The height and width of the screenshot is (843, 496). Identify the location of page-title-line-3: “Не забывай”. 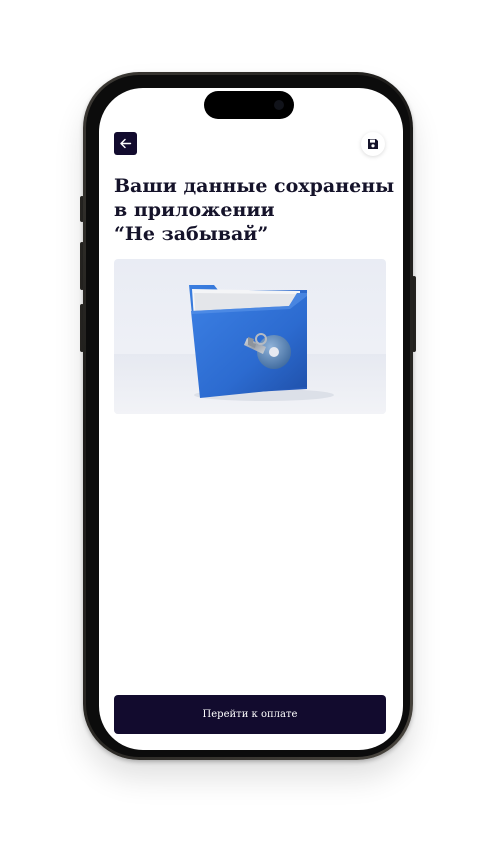
(191, 234).